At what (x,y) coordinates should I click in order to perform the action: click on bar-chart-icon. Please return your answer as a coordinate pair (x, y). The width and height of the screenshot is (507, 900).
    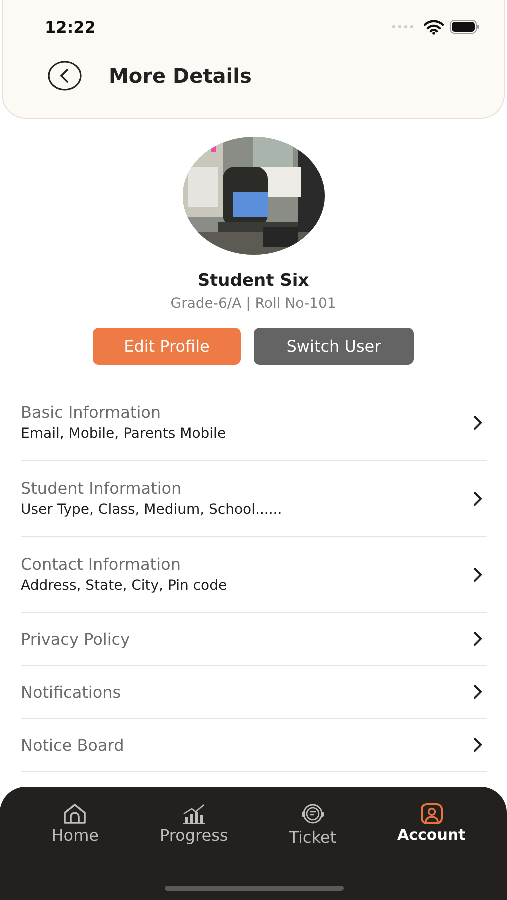
    Looking at the image, I should click on (194, 814).